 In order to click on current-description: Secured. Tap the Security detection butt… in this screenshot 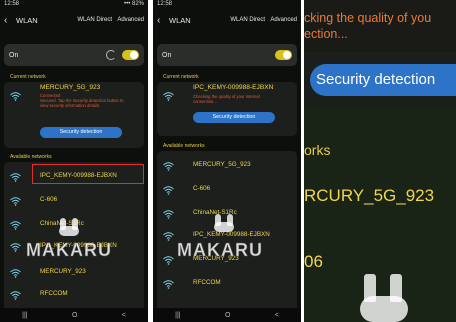, I will do `click(82, 103)`.